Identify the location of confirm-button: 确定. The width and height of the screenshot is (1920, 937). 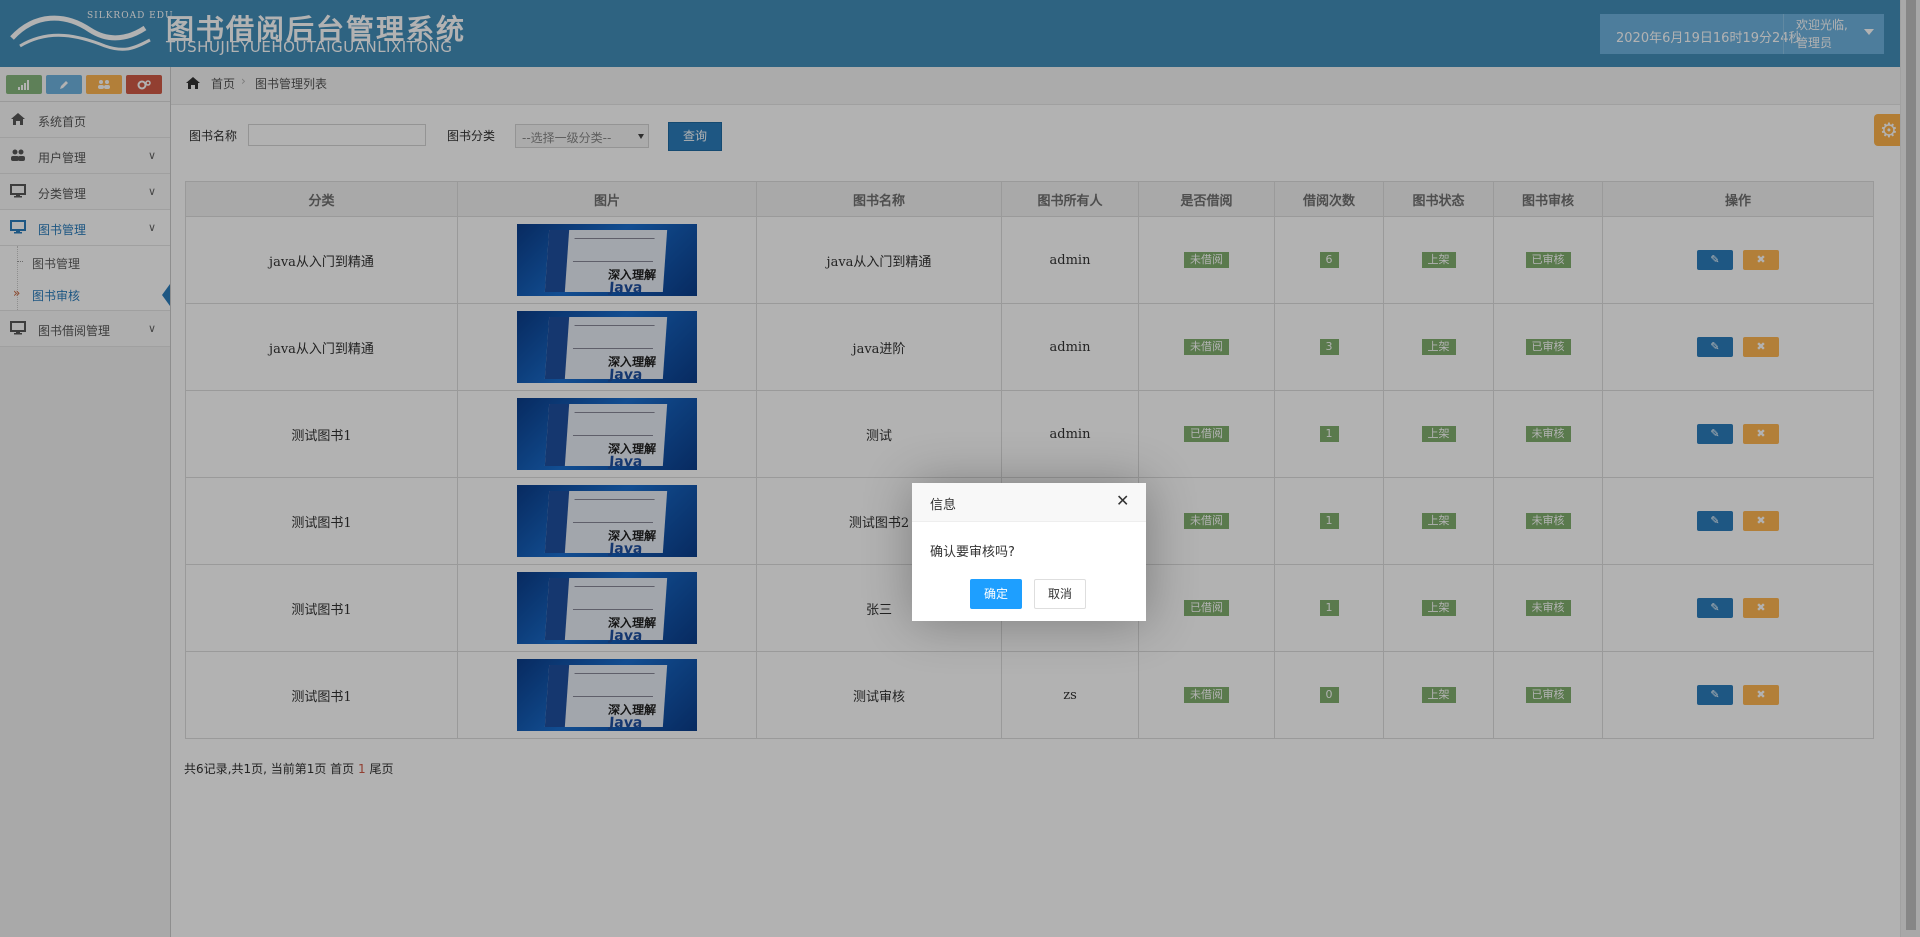
(996, 594).